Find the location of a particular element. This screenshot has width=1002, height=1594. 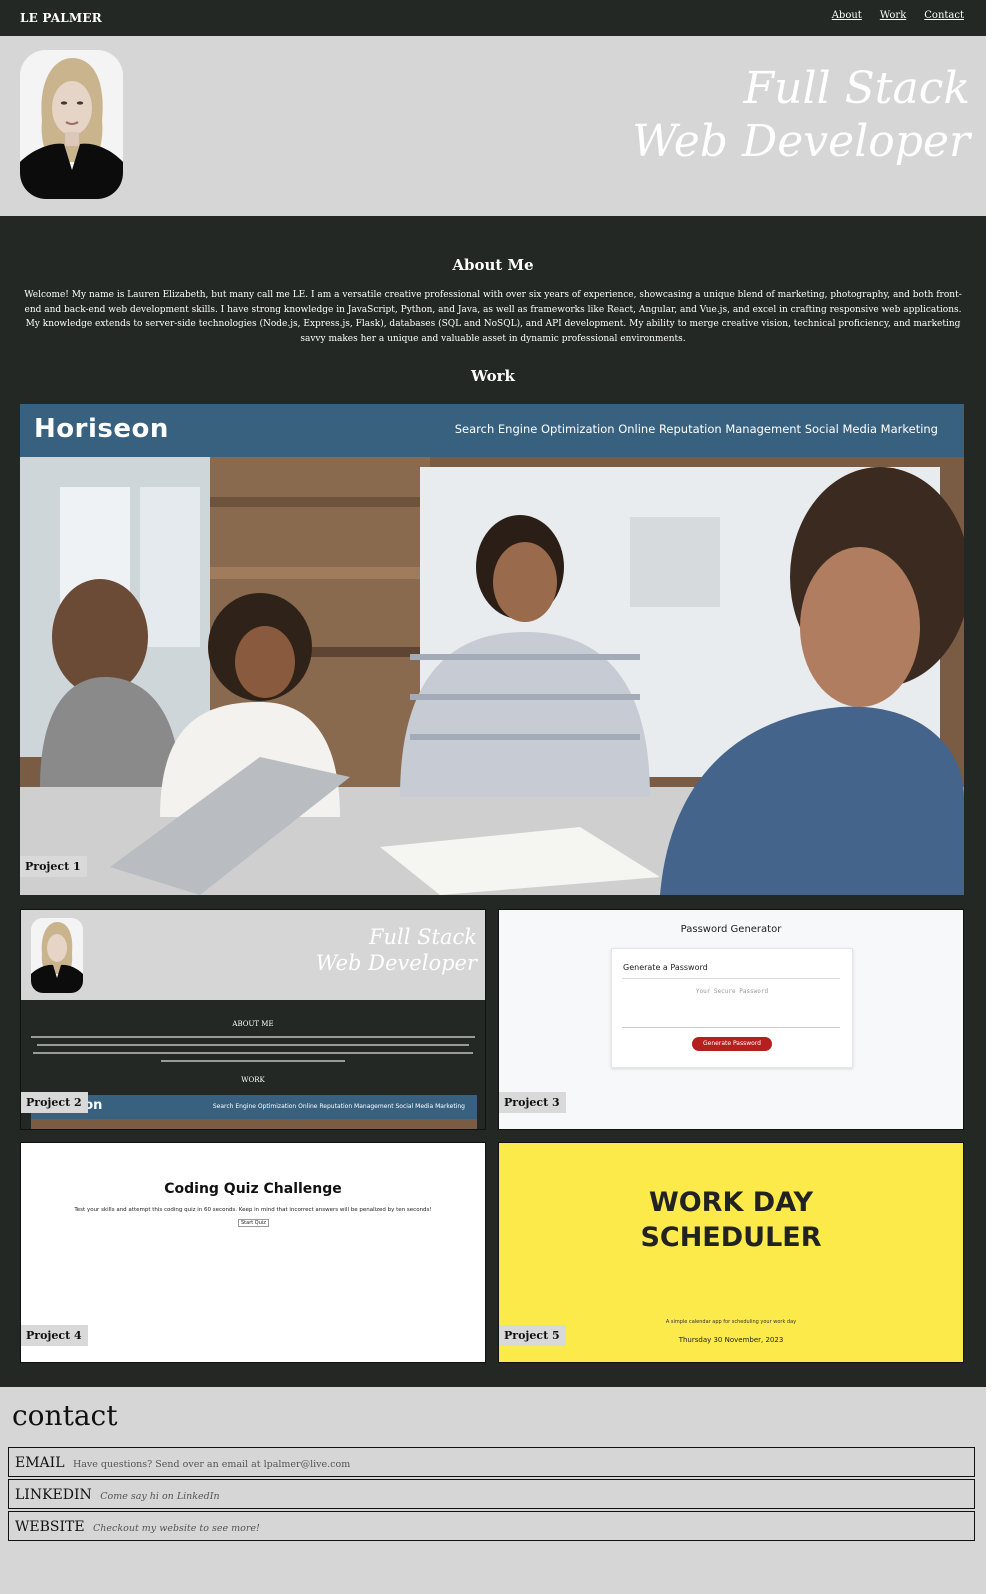

contact-website-desc: Checkout my website to see more! is located at coordinates (176, 1528).